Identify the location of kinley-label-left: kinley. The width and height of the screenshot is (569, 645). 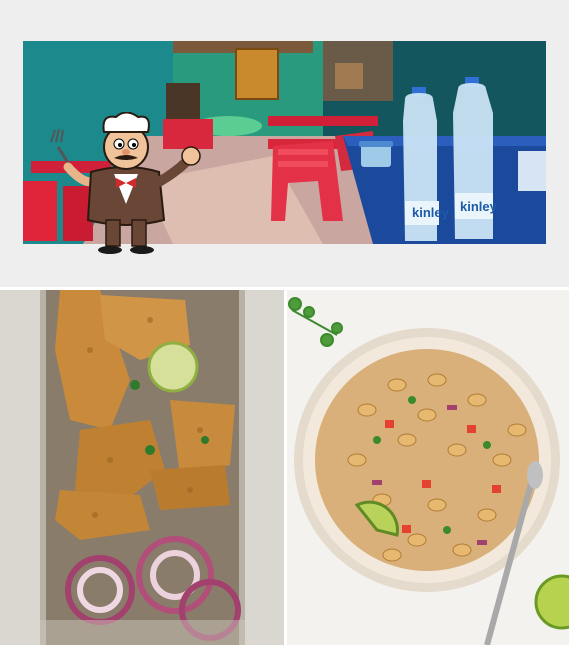
(431, 212).